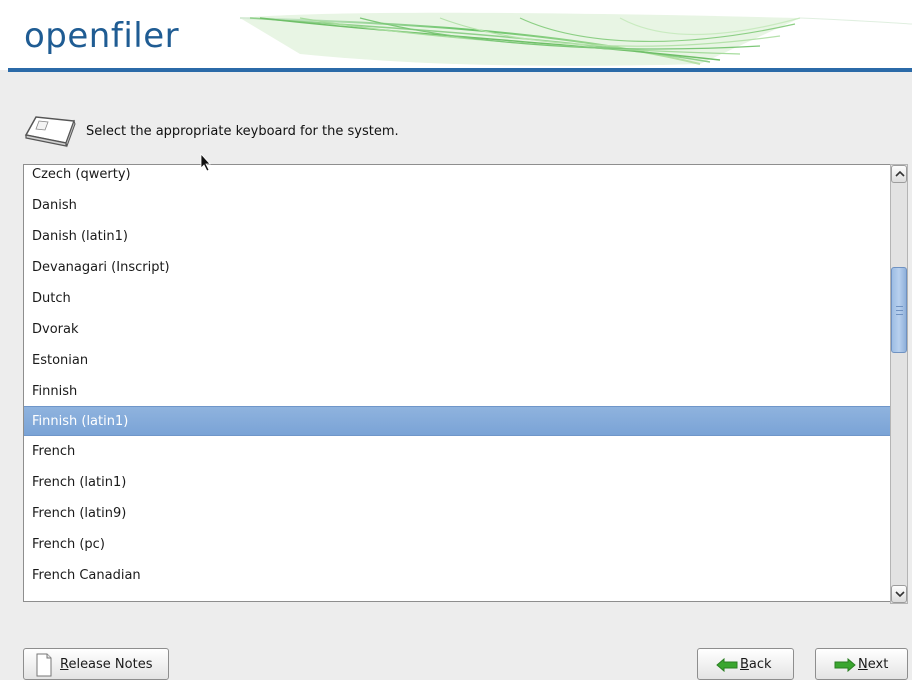  I want to click on next-button: Next, so click(861, 664).